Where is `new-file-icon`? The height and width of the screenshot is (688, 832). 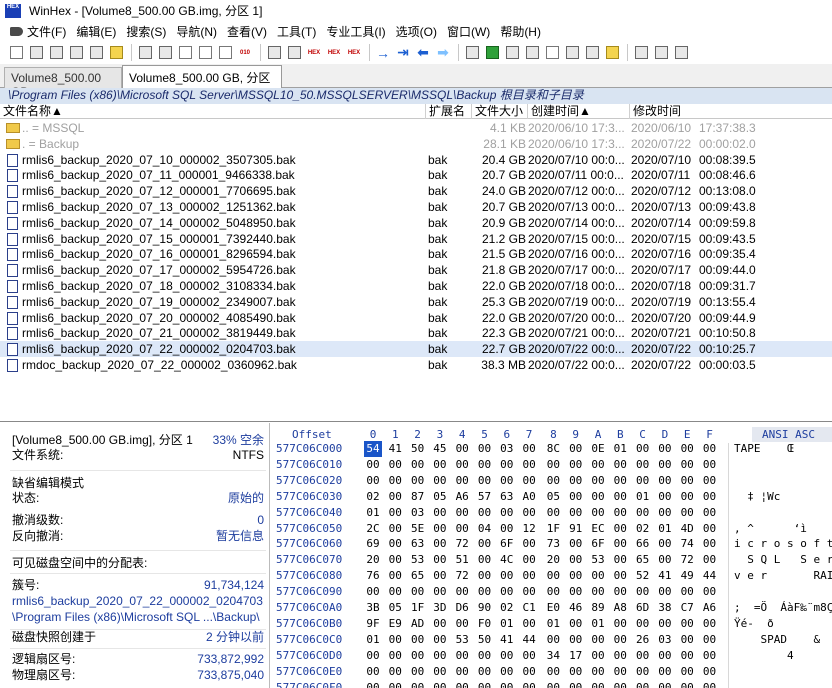
new-file-icon is located at coordinates (16, 53).